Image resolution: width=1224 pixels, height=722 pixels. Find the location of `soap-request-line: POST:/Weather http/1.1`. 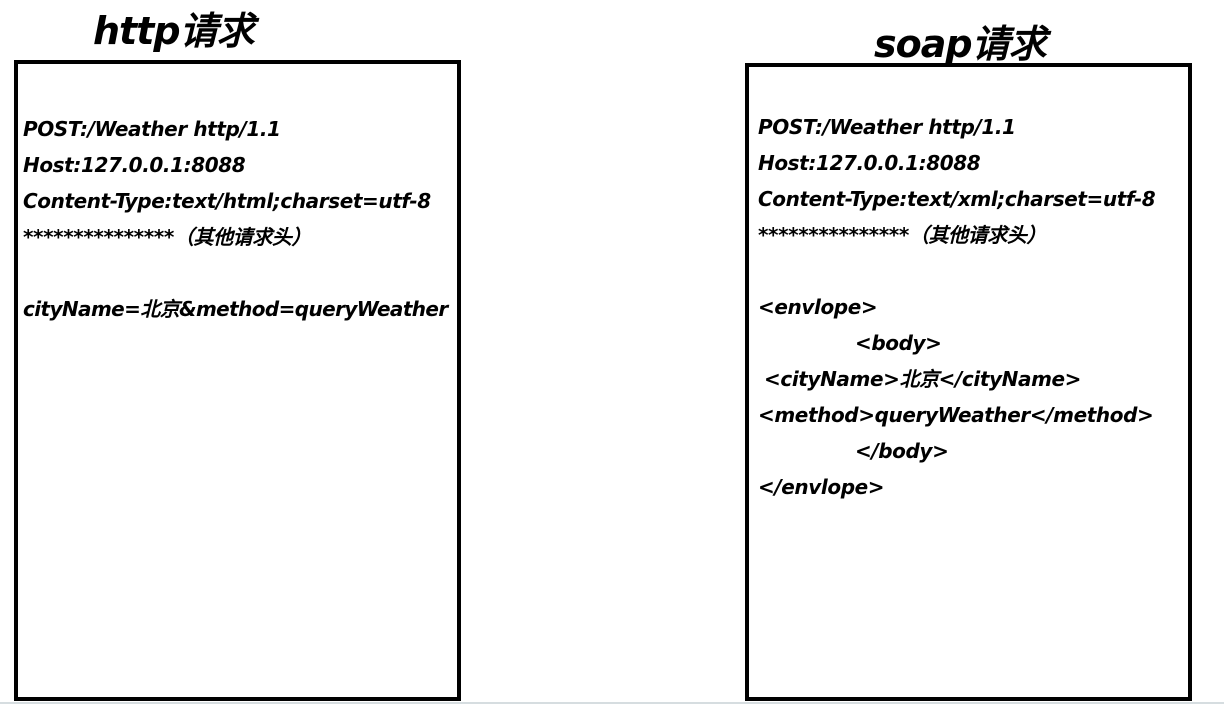

soap-request-line: POST:/Weather http/1.1 is located at coordinates (887, 127).